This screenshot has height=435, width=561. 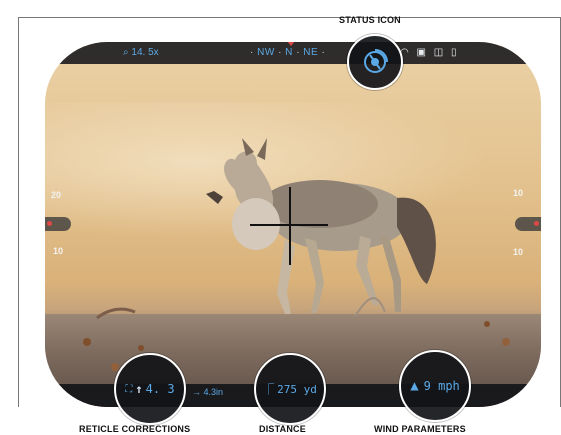 What do you see at coordinates (269, 389) in the screenshot?
I see `distance-icon: ⎾` at bounding box center [269, 389].